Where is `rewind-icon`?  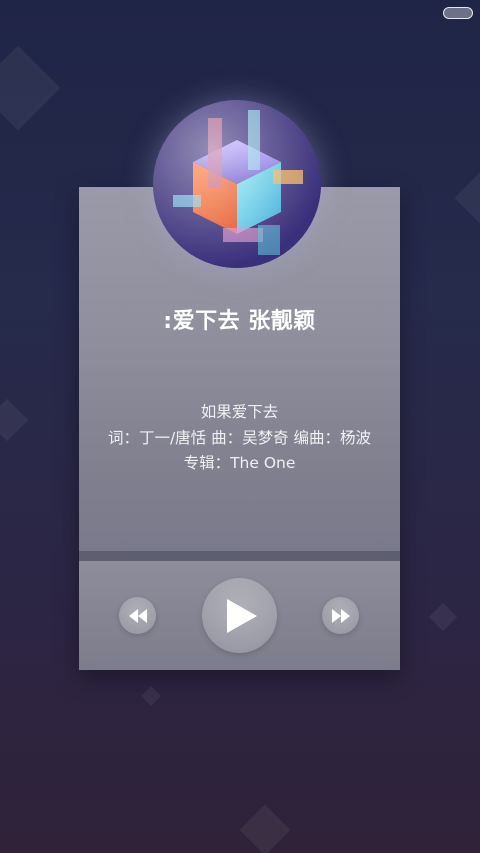 rewind-icon is located at coordinates (137, 615).